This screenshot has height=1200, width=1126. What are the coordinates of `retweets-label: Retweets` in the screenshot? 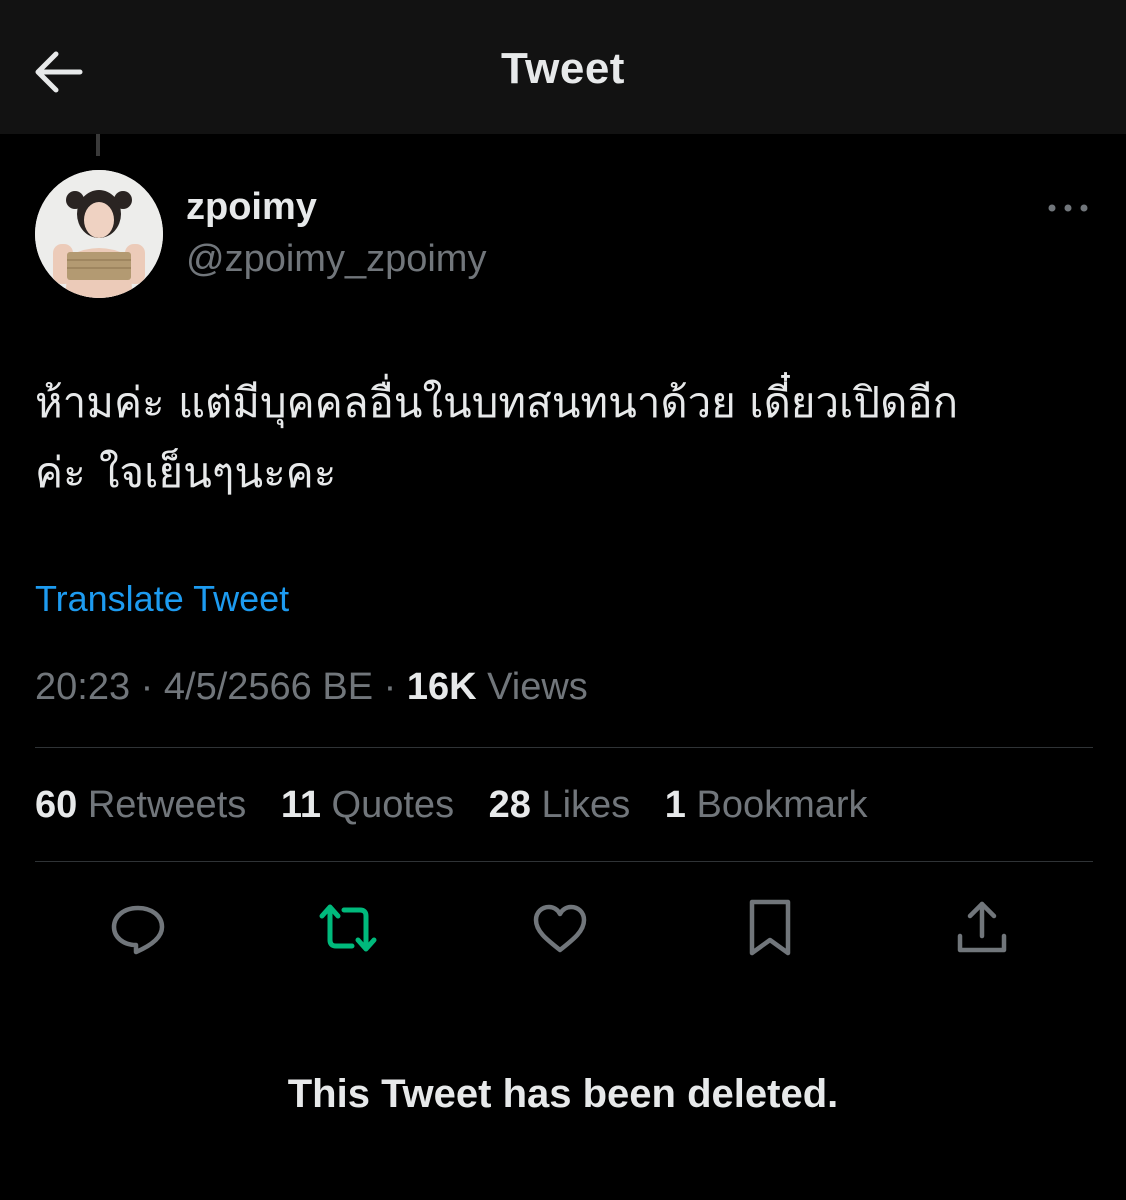 It's located at (167, 805).